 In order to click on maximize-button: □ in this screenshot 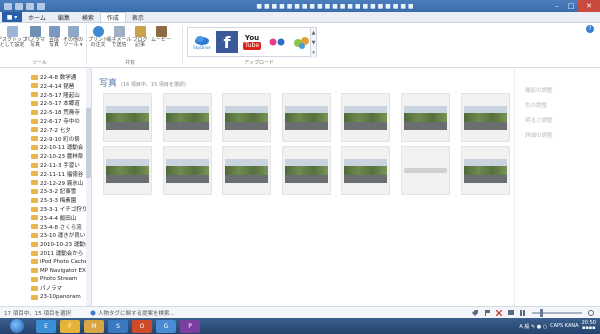, I will do `click(571, 6)`.